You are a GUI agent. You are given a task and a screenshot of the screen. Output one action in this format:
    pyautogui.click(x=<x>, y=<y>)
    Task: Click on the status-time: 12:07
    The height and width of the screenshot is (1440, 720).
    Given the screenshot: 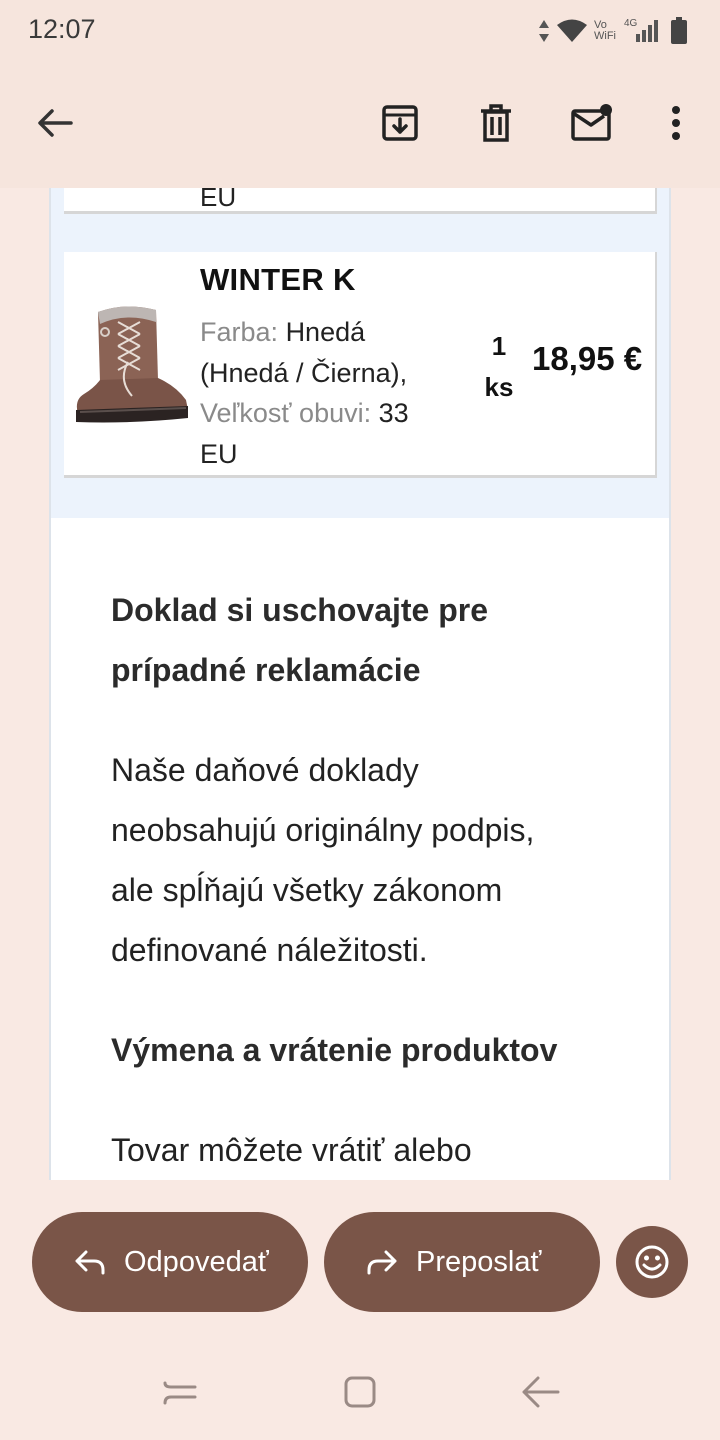 What is the action you would take?
    pyautogui.click(x=62, y=29)
    